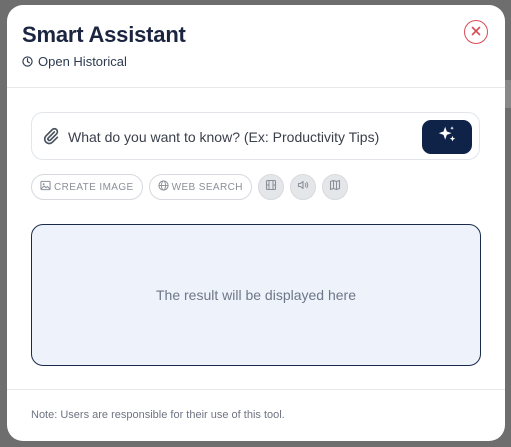  What do you see at coordinates (256, 87) in the screenshot?
I see `header-divider` at bounding box center [256, 87].